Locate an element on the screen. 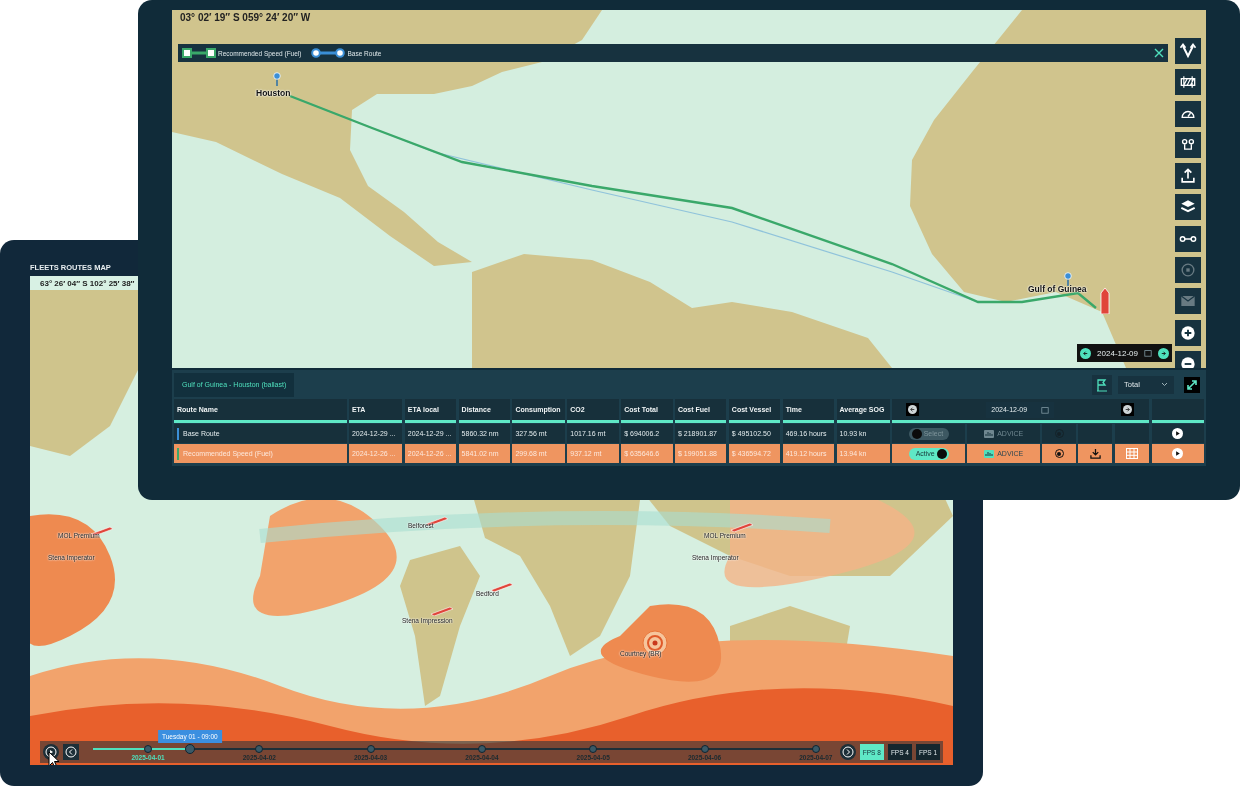 The width and height of the screenshot is (1241, 786). flag-icon is located at coordinates (1102, 384).